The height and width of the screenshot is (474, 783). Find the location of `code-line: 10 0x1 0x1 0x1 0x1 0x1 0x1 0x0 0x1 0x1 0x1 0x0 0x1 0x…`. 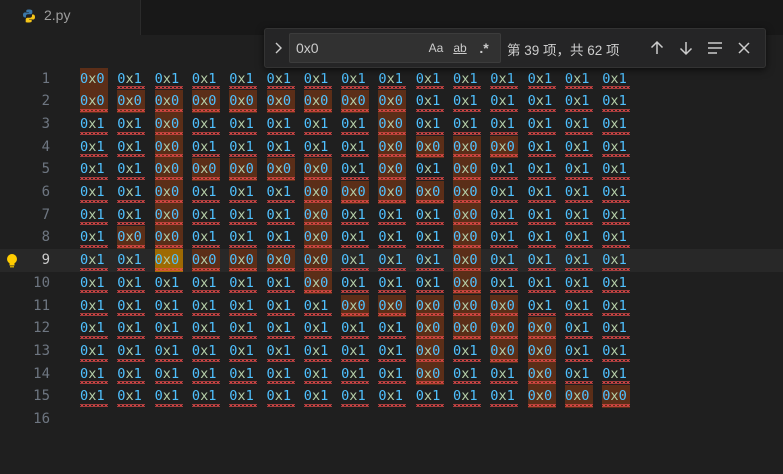

code-line: 10 0x1 0x1 0x1 0x1 0x1 0x1 0x0 0x1 0x1 0x1 0x0 0x1 0x… is located at coordinates (391, 283).